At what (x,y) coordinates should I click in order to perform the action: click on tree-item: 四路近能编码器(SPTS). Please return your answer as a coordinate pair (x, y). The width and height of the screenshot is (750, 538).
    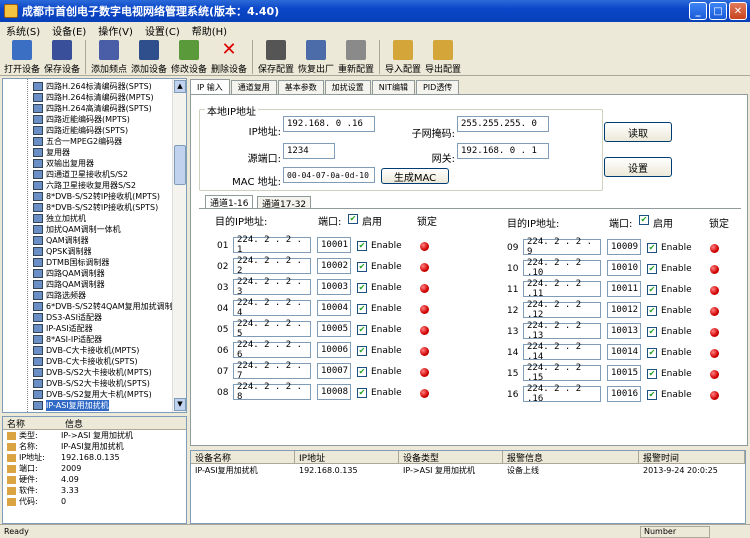
    Looking at the image, I should click on (80, 130).